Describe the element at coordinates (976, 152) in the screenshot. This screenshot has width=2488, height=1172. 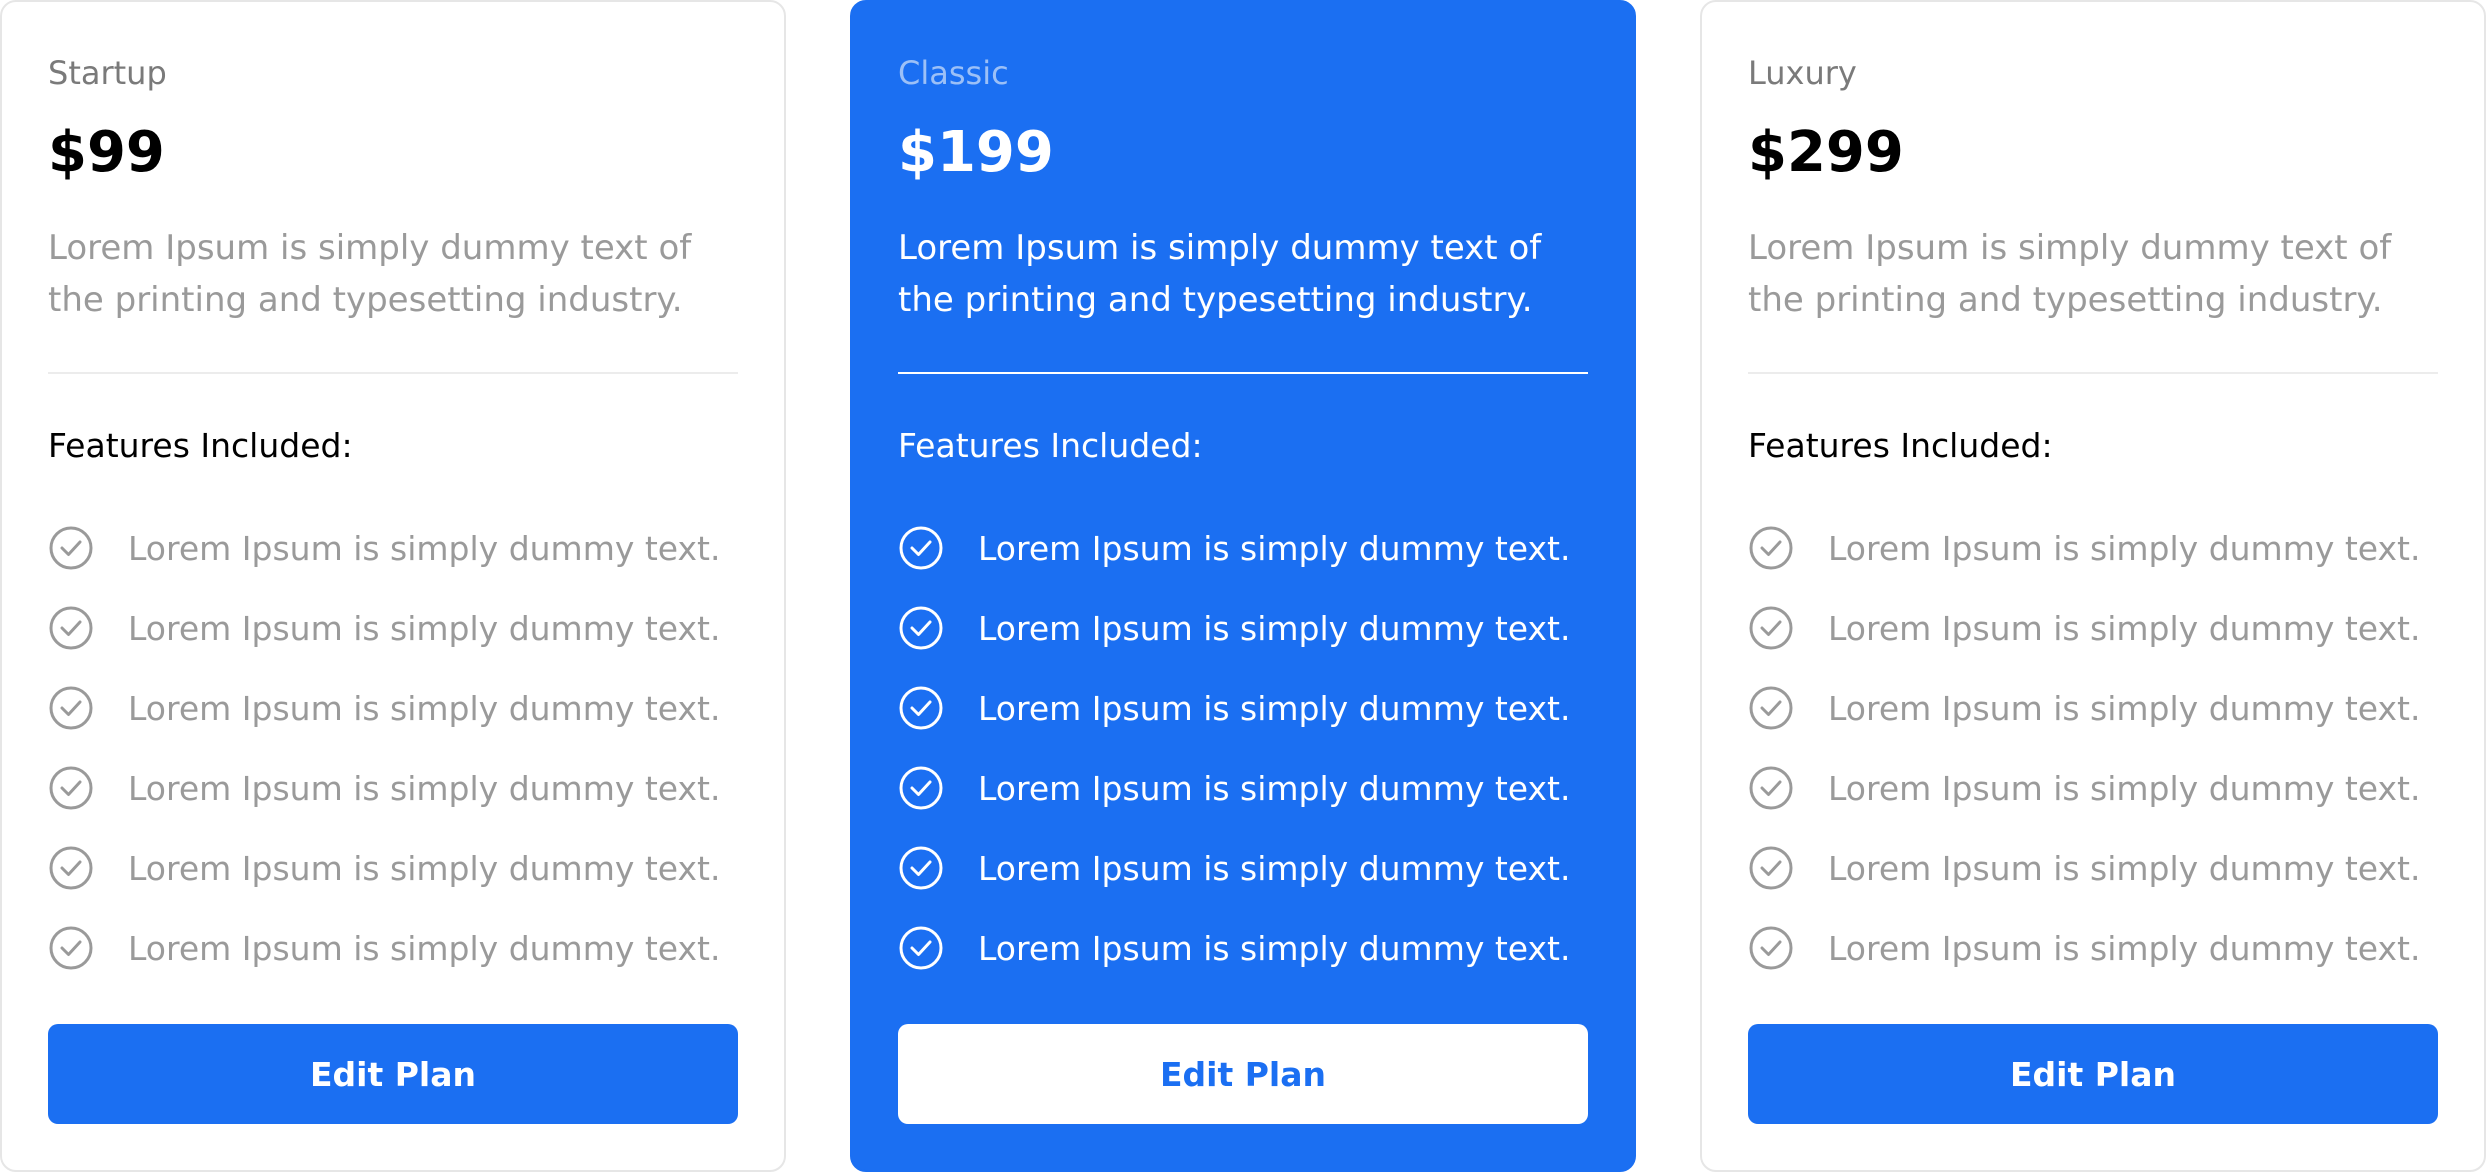
I see `plan-price: $199` at that location.